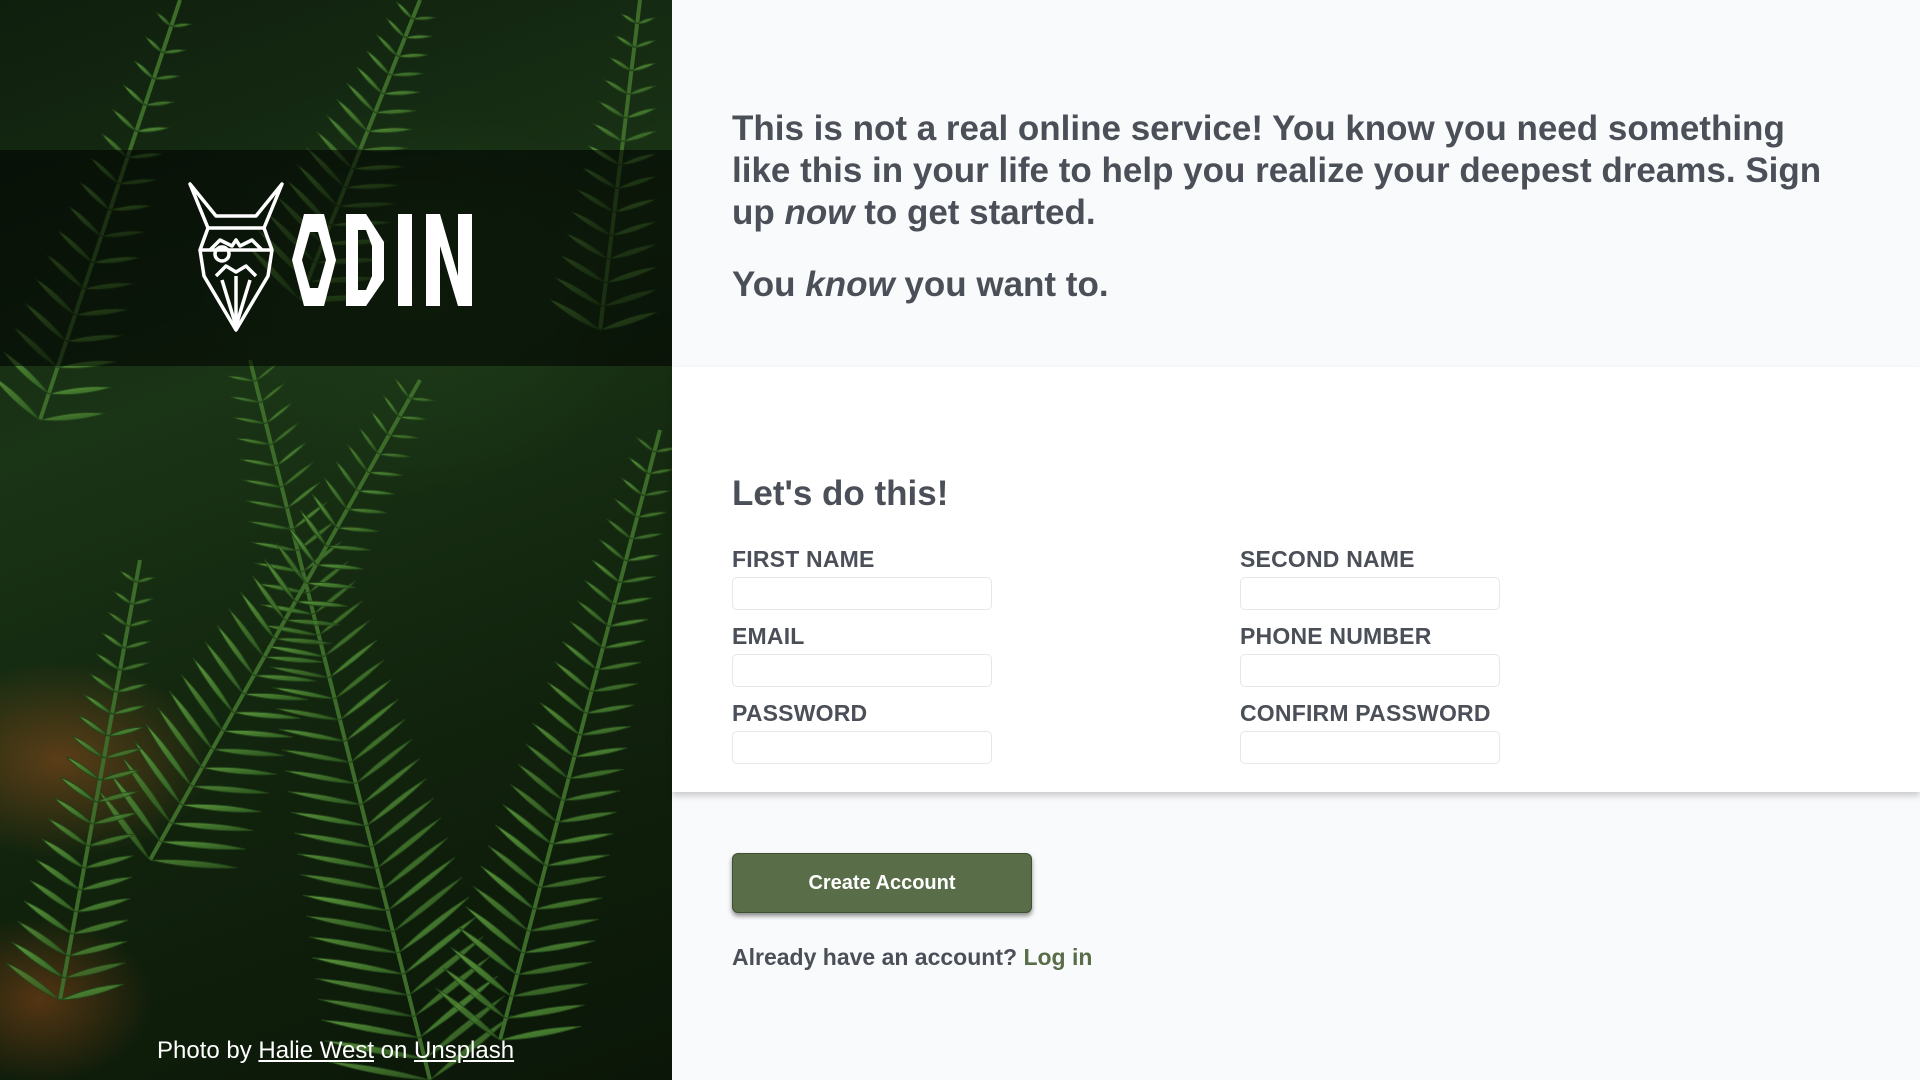  What do you see at coordinates (1385, 636) in the screenshot?
I see `phone-number-label: PHONE NUMBER` at bounding box center [1385, 636].